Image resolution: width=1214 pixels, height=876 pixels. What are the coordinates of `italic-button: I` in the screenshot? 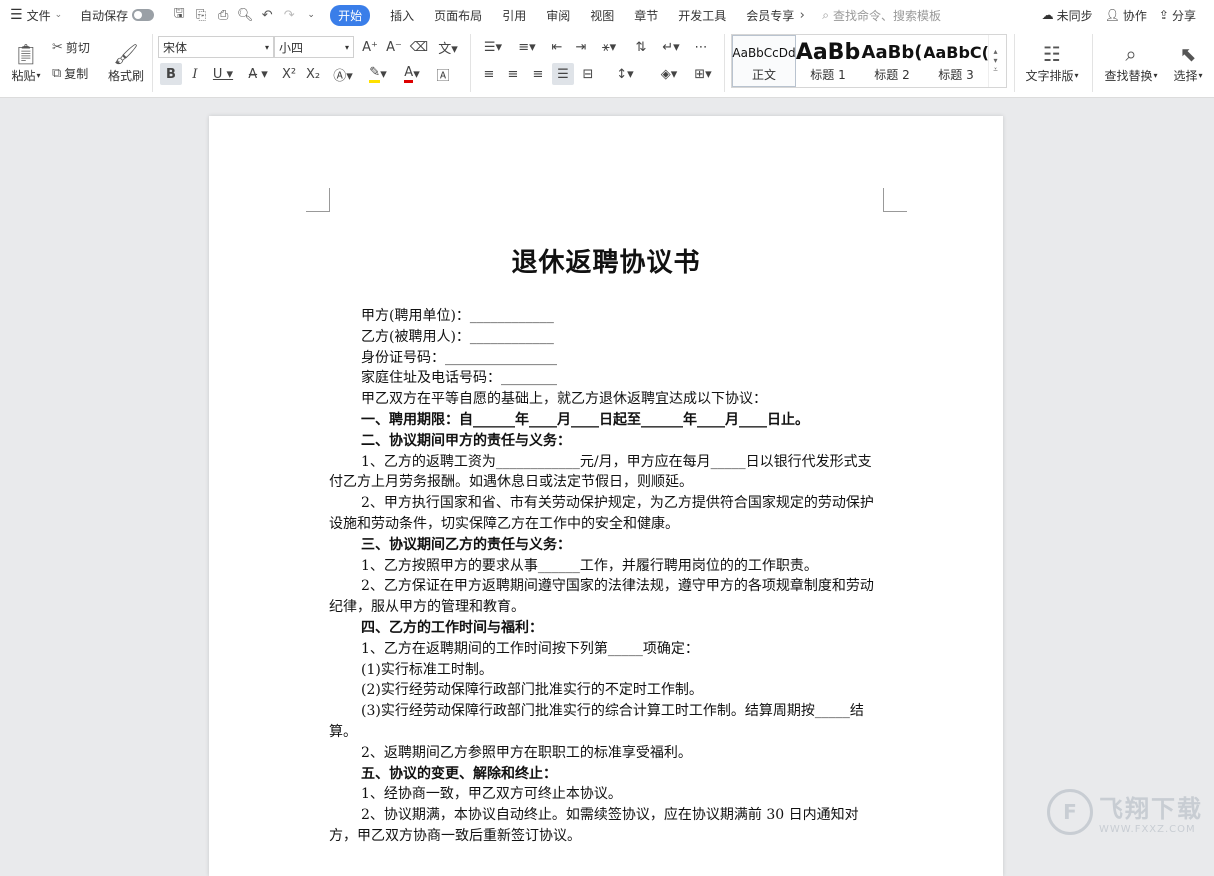 It's located at (195, 74).